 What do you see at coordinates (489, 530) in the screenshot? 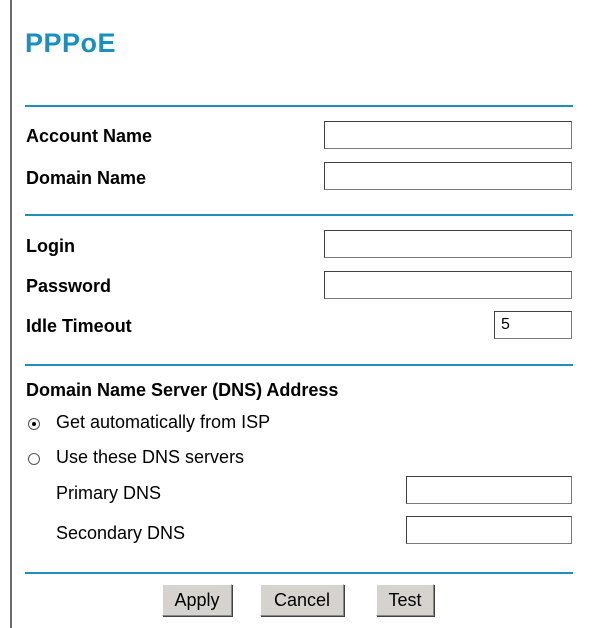
I see `secondary-dns-field` at bounding box center [489, 530].